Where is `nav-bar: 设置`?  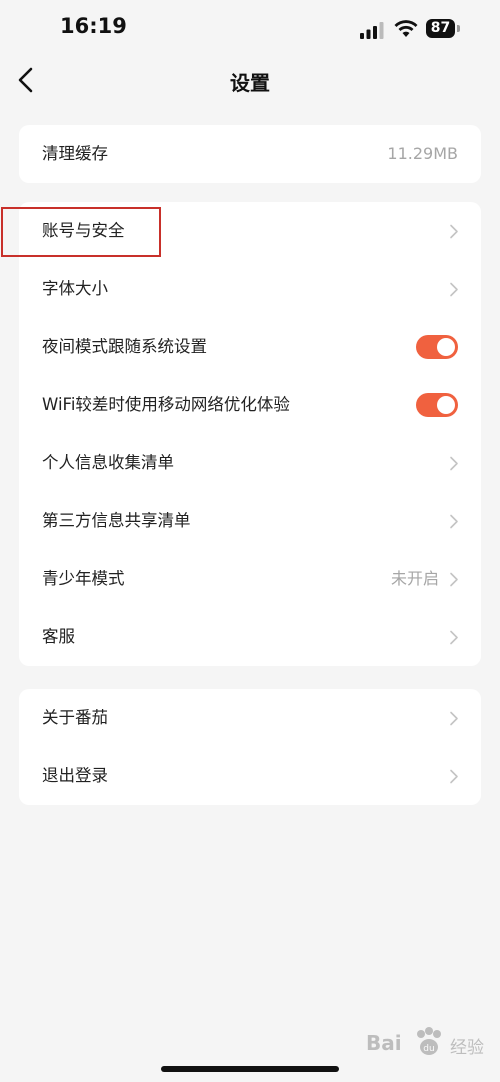
nav-bar: 设置 is located at coordinates (250, 80).